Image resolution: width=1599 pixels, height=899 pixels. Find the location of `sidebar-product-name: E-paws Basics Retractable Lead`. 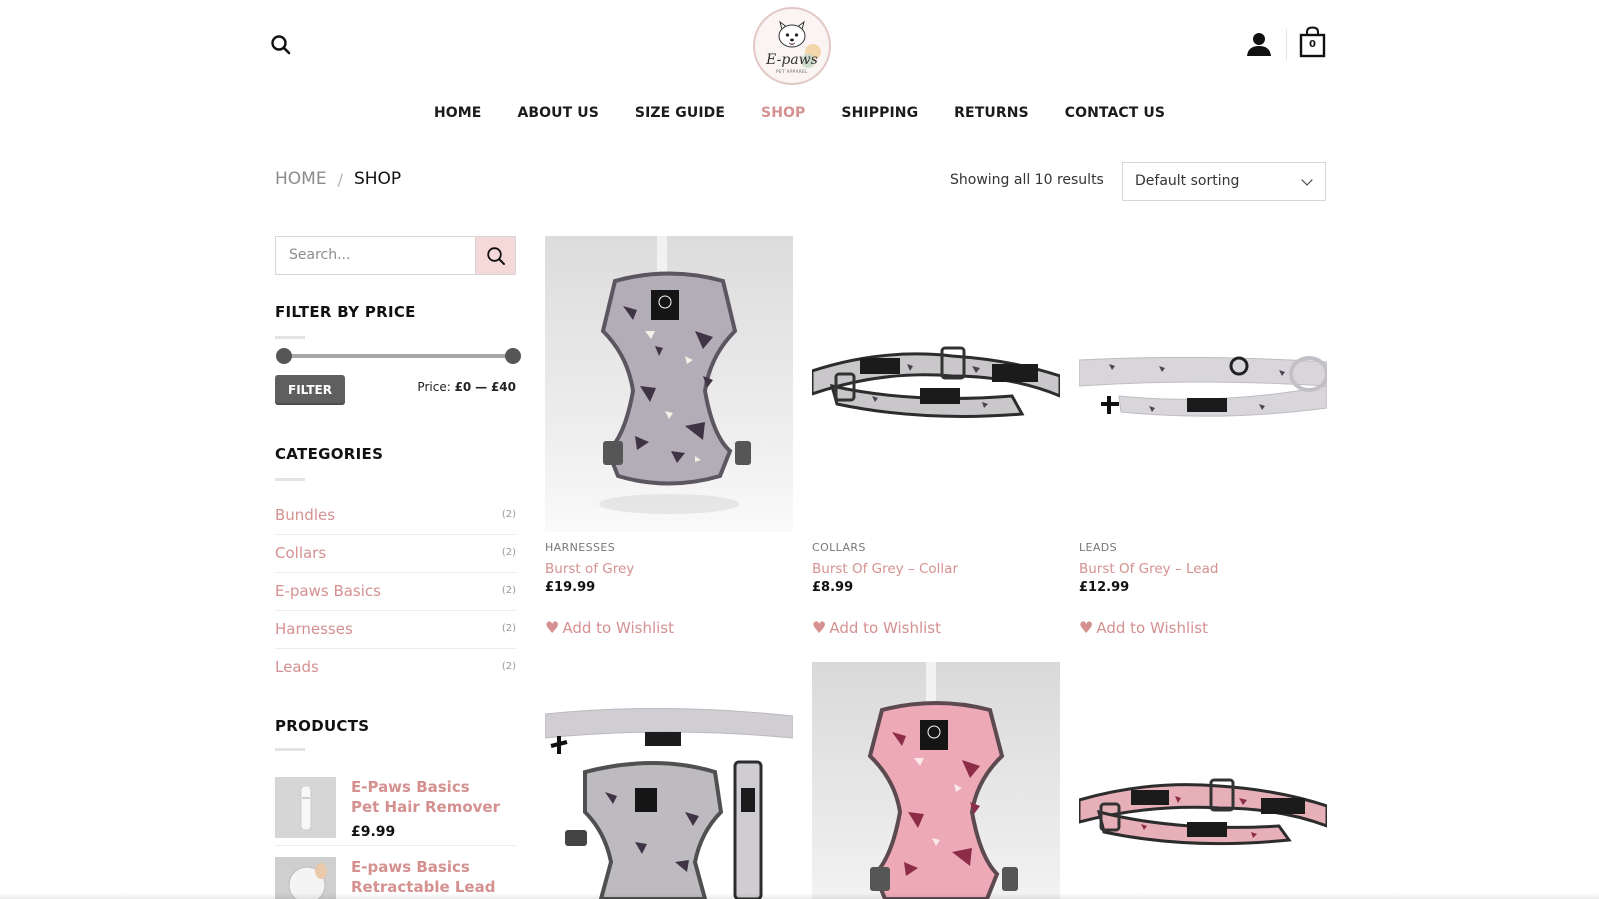

sidebar-product-name: E-paws Basics Retractable Lead is located at coordinates (426, 877).